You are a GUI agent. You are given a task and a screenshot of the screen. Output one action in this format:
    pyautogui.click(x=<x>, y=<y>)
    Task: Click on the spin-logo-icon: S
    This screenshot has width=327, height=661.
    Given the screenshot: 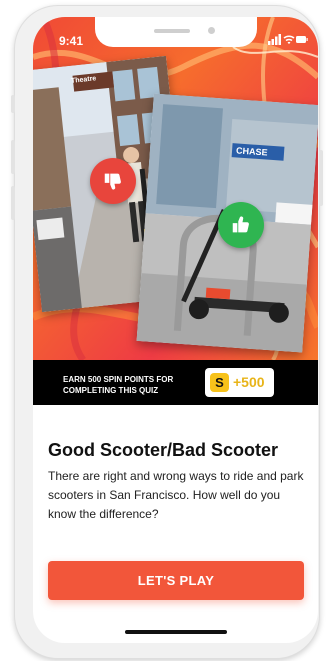 What is the action you would take?
    pyautogui.click(x=219, y=382)
    